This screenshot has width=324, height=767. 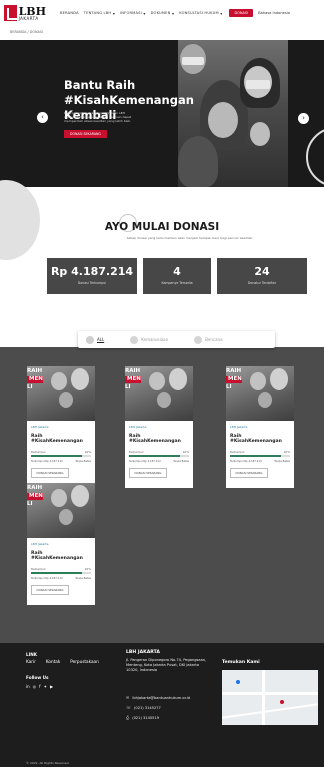 What do you see at coordinates (20, 220) in the screenshot?
I see `decorative-blob` at bounding box center [20, 220].